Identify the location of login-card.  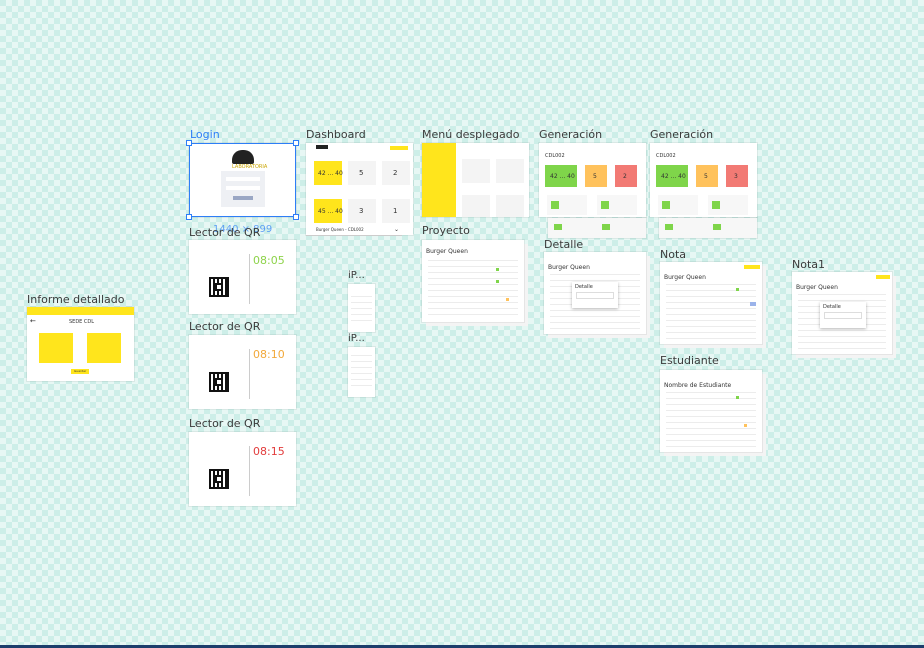
(243, 189).